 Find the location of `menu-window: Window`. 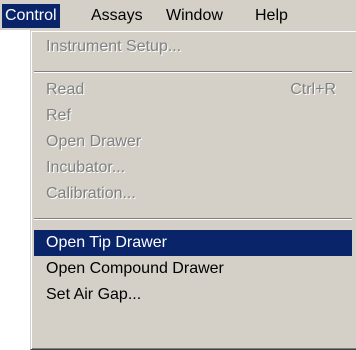

menu-window: Window is located at coordinates (194, 16).